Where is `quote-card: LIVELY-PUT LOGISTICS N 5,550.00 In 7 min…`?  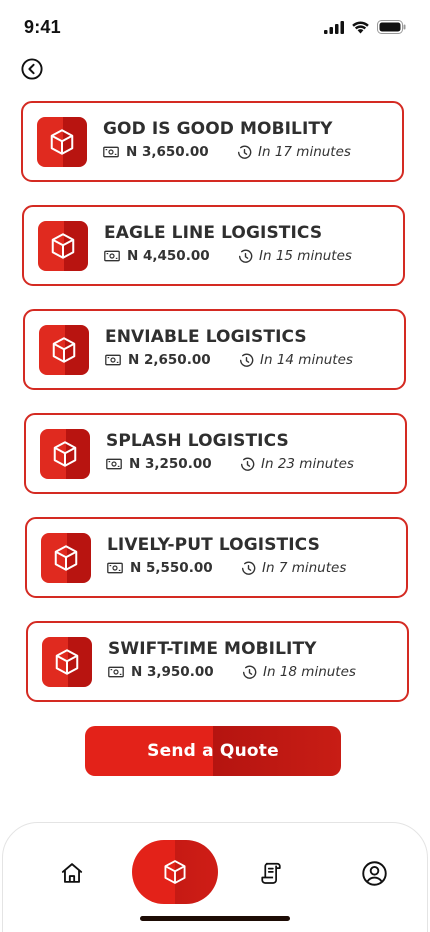 quote-card: LIVELY-PUT LOGISTICS N 5,550.00 In 7 min… is located at coordinates (216, 557).